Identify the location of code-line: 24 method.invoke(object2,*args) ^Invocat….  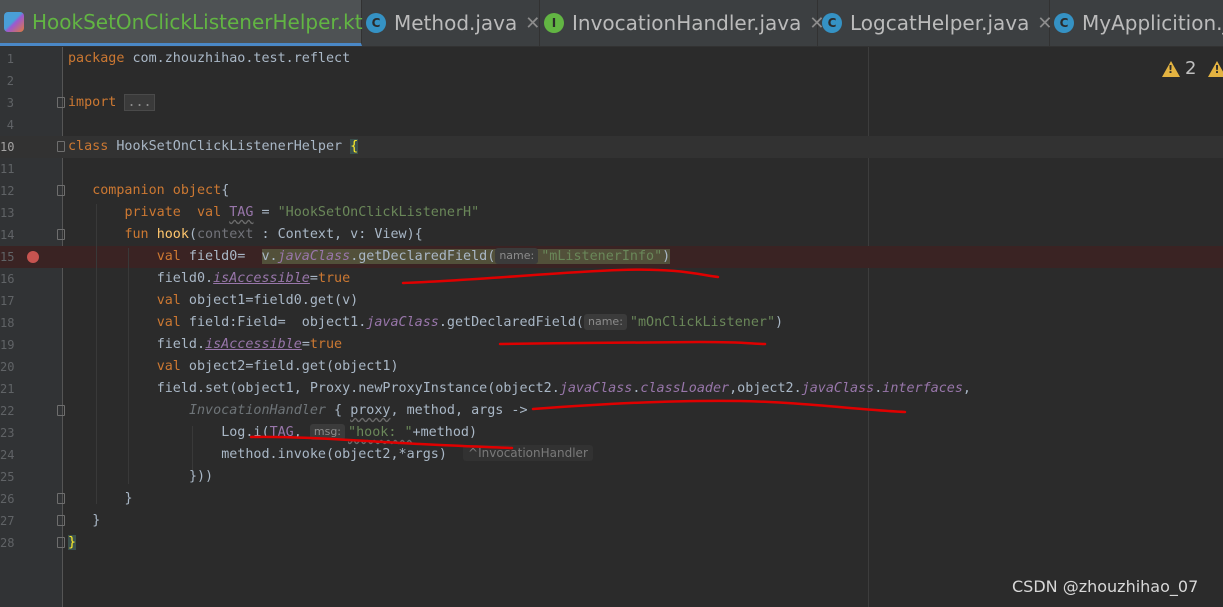
(611, 455).